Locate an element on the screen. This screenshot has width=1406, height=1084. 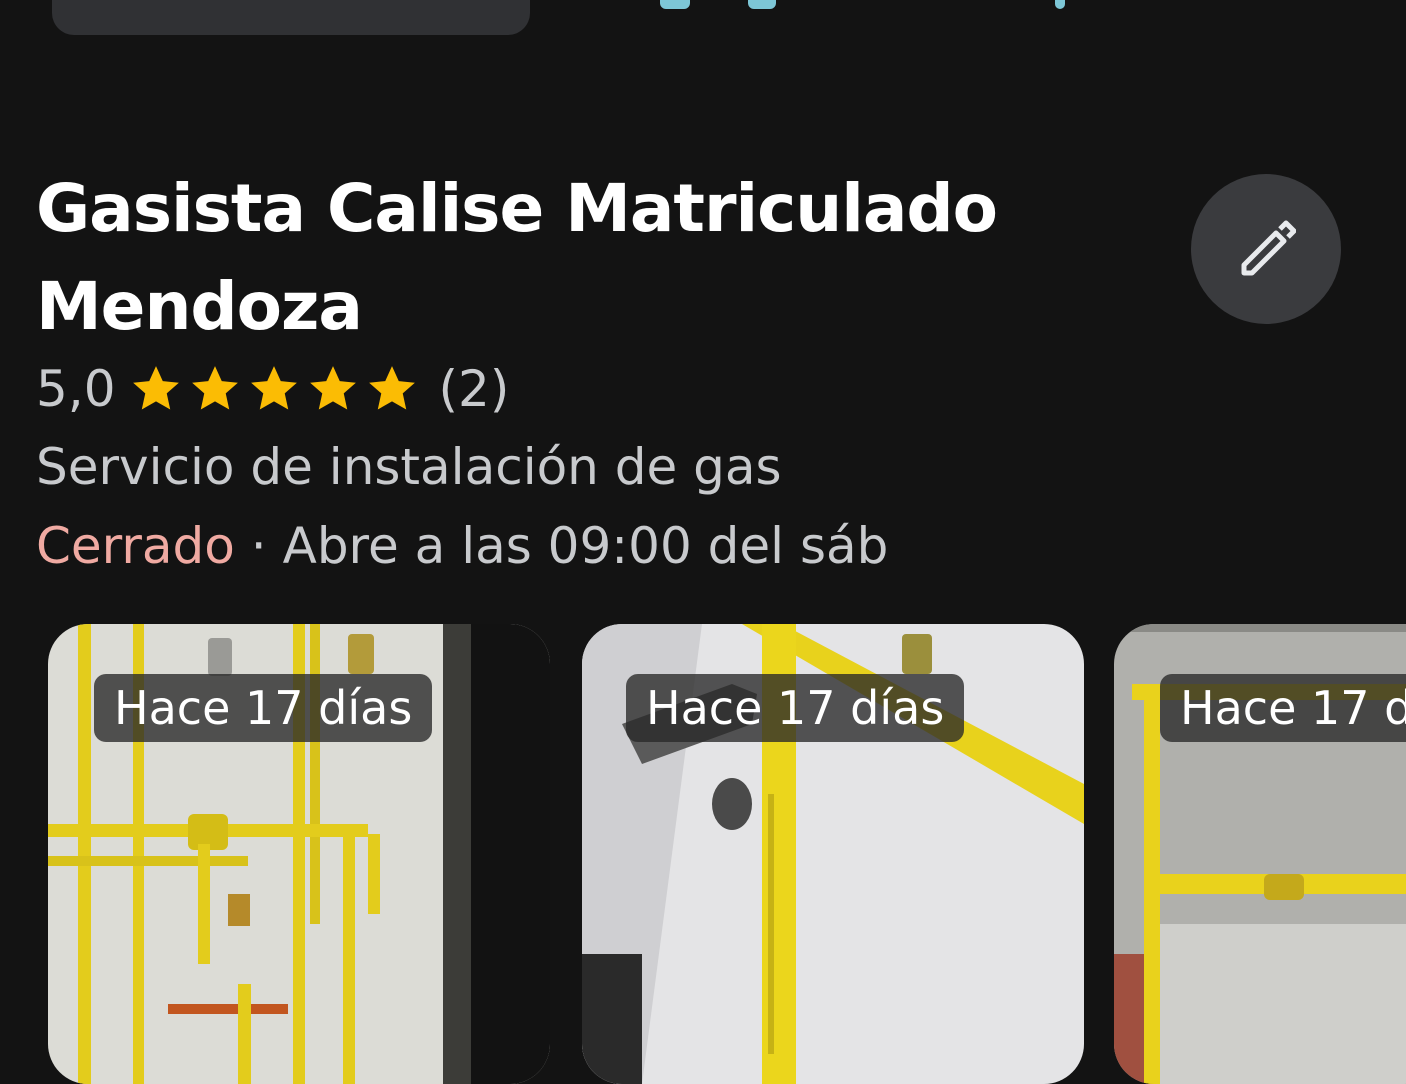
star-rating is located at coordinates (275, 389).